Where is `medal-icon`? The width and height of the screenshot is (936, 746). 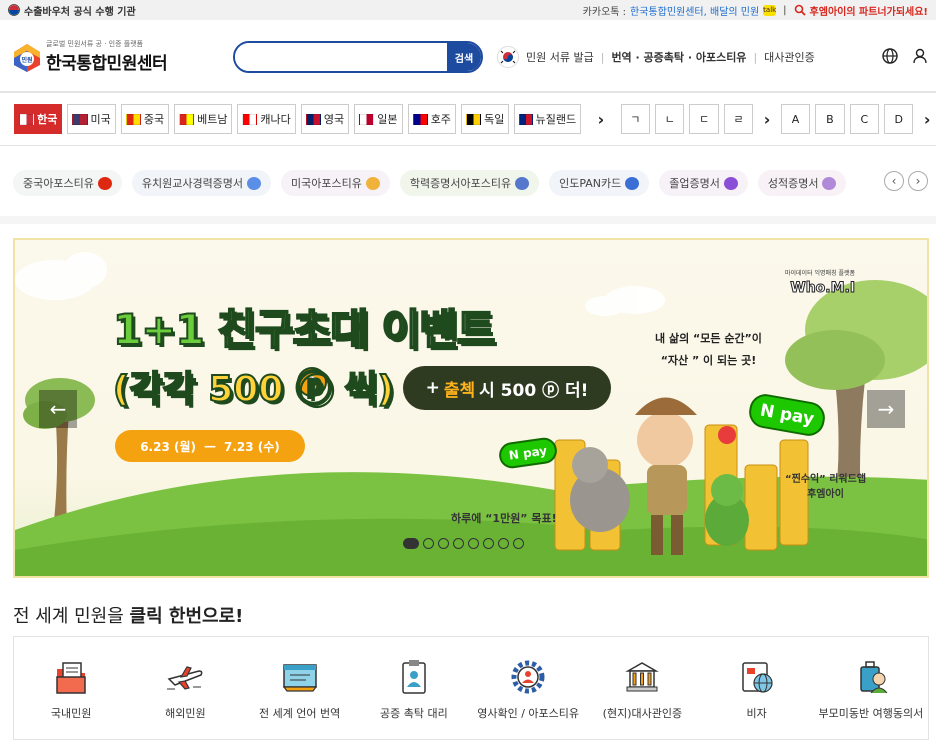
medal-icon is located at coordinates (372, 183).